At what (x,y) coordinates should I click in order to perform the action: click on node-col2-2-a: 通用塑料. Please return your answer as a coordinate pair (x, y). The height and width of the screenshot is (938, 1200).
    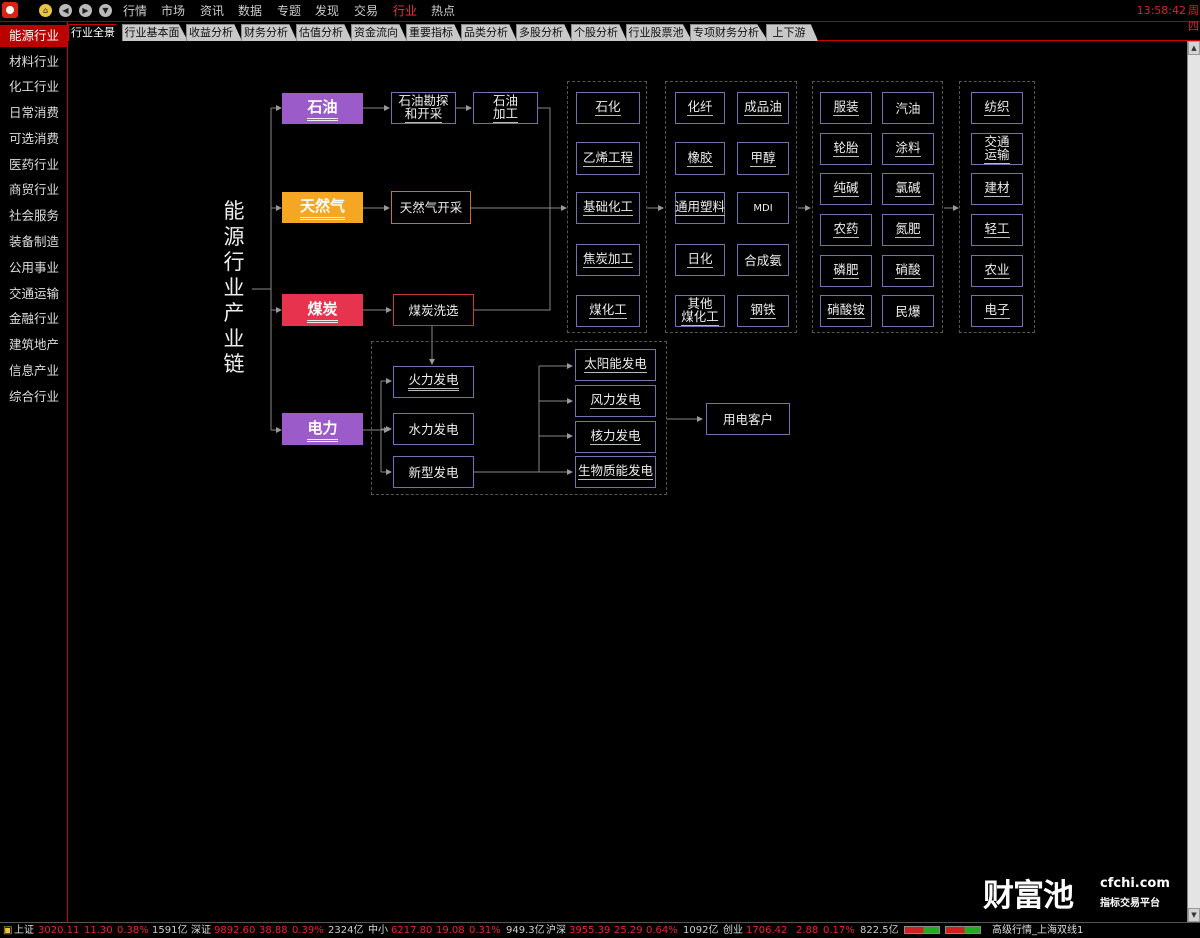
    Looking at the image, I should click on (700, 208).